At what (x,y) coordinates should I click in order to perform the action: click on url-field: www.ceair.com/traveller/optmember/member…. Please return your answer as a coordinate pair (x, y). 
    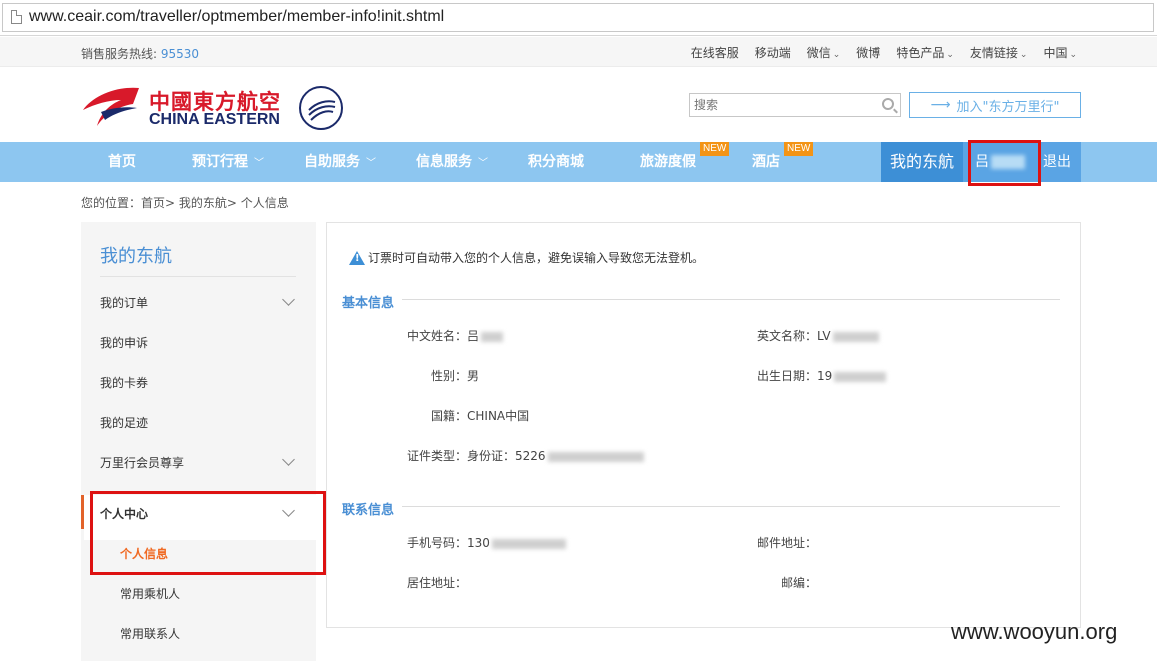
    Looking at the image, I should click on (578, 17).